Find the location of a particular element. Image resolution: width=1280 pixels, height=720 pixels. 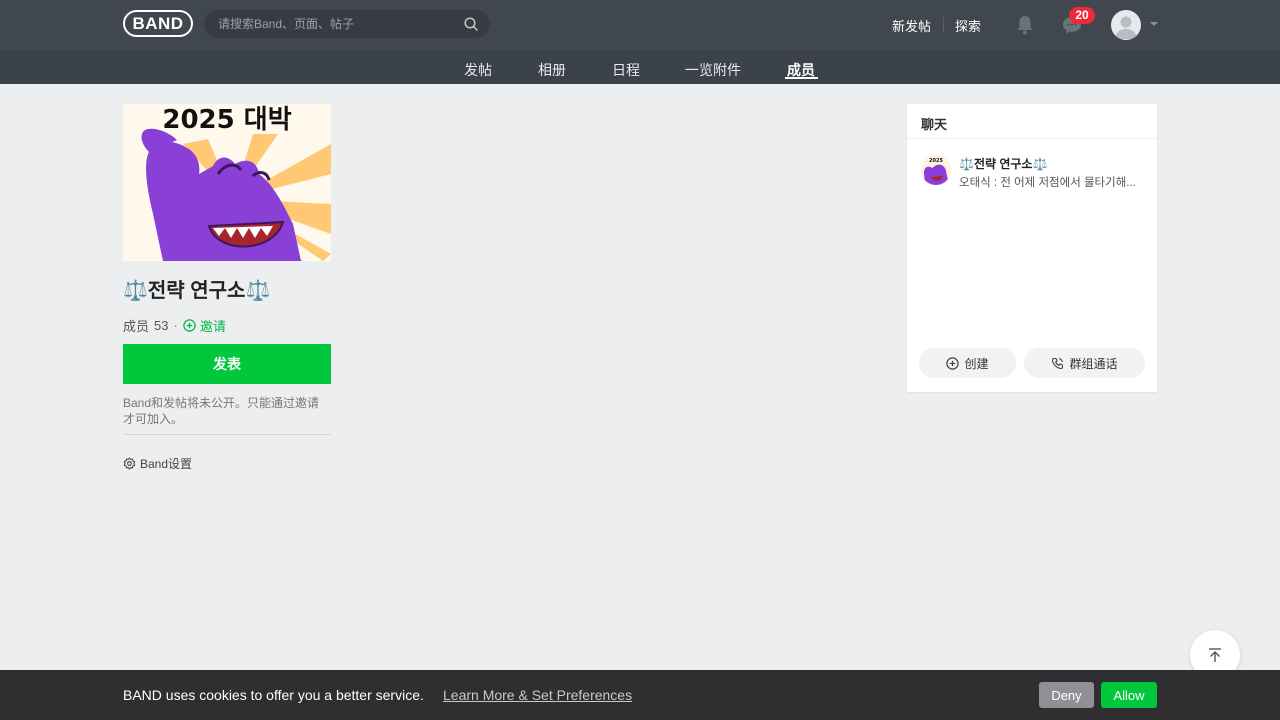

members-count: 53 is located at coordinates (161, 325).